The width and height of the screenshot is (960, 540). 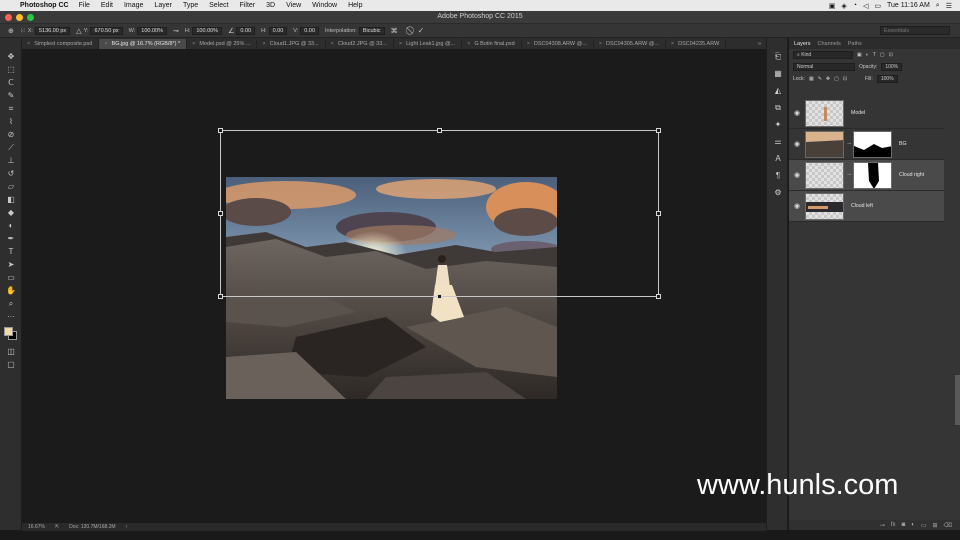 I want to click on layer-style-icon: fx, so click(x=893, y=525).